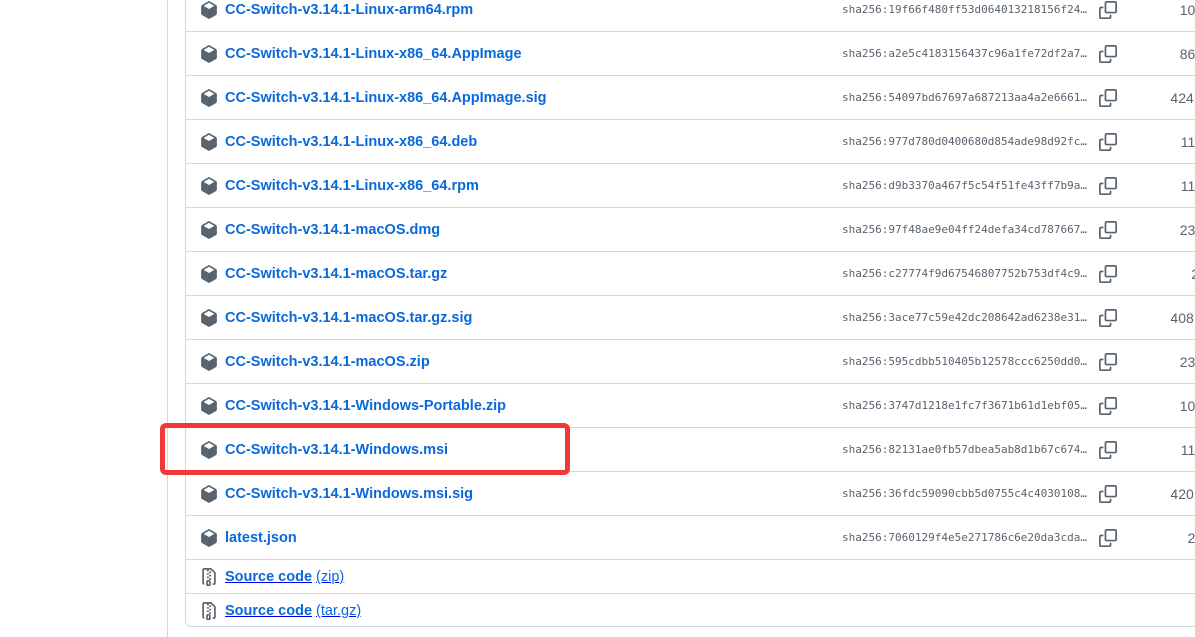 This screenshot has height=637, width=1195. I want to click on asset-size: 86.5, so click(1187, 54).